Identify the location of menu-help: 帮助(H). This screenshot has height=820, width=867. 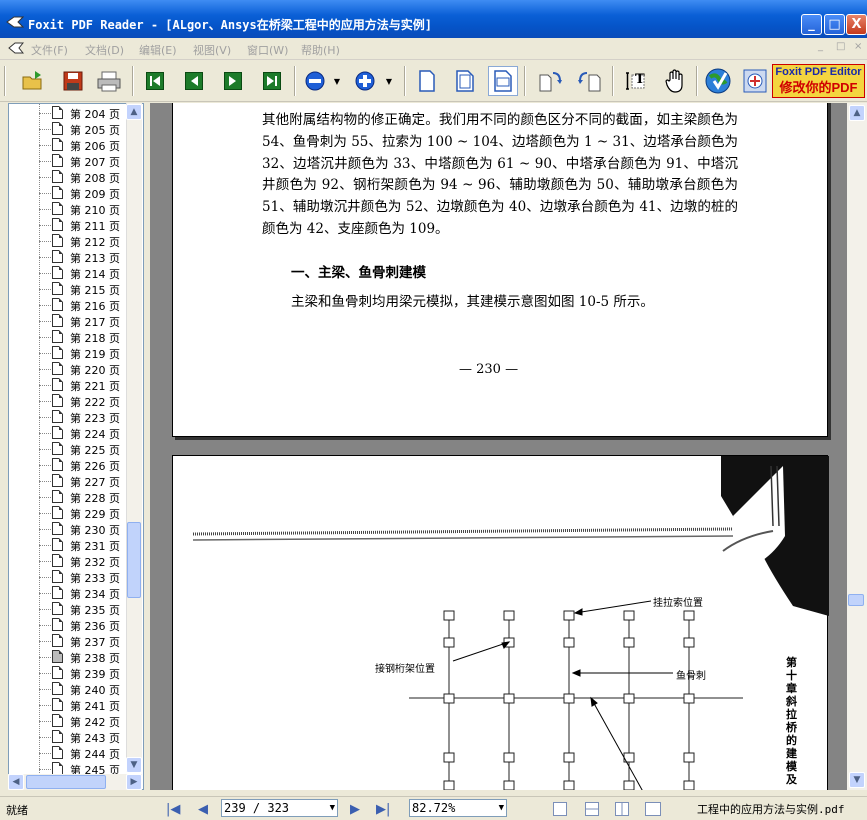
(320, 50).